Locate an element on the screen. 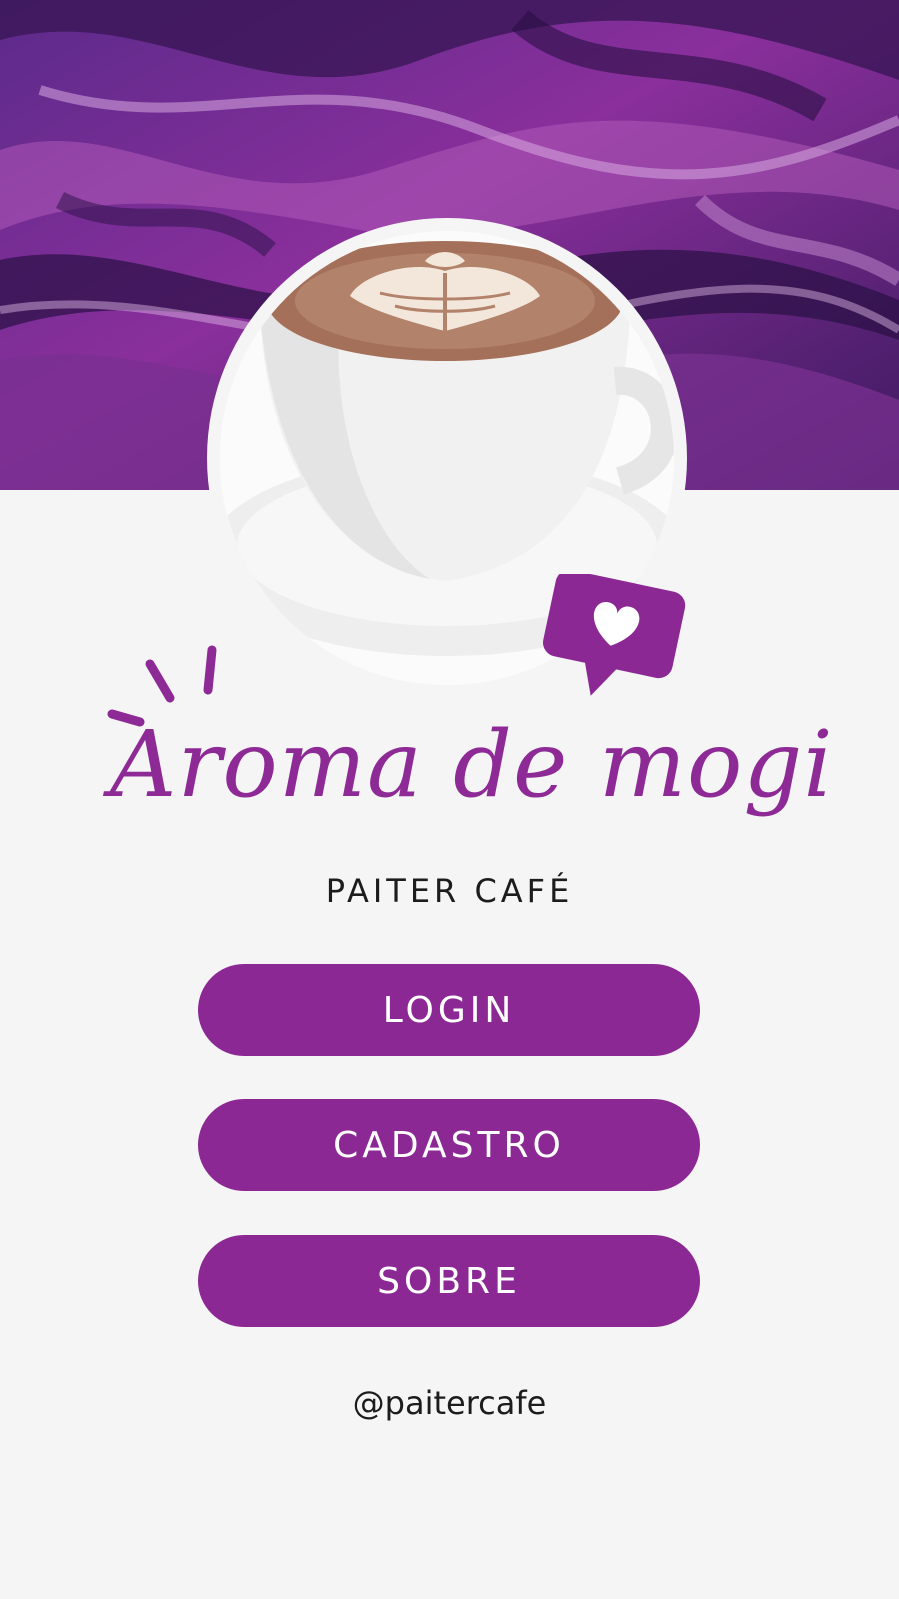 The height and width of the screenshot is (1599, 899). title-block: Aroma de mogi is located at coordinates (467, 760).